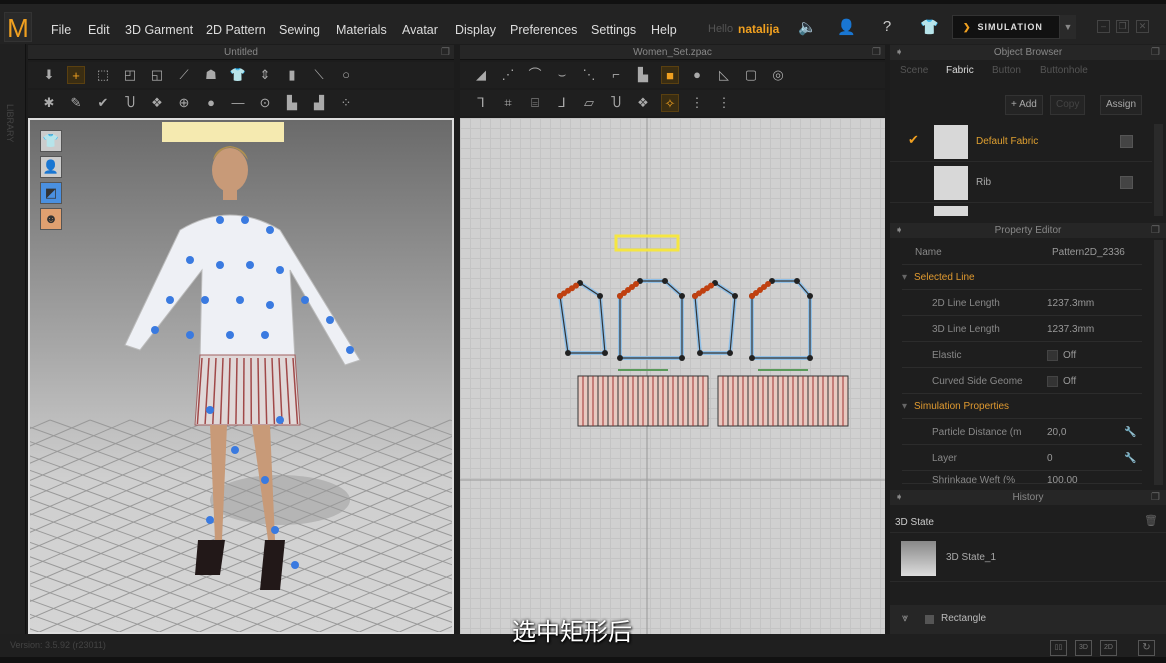  What do you see at coordinates (420, 30) in the screenshot?
I see `menu-avatar: Avatar` at bounding box center [420, 30].